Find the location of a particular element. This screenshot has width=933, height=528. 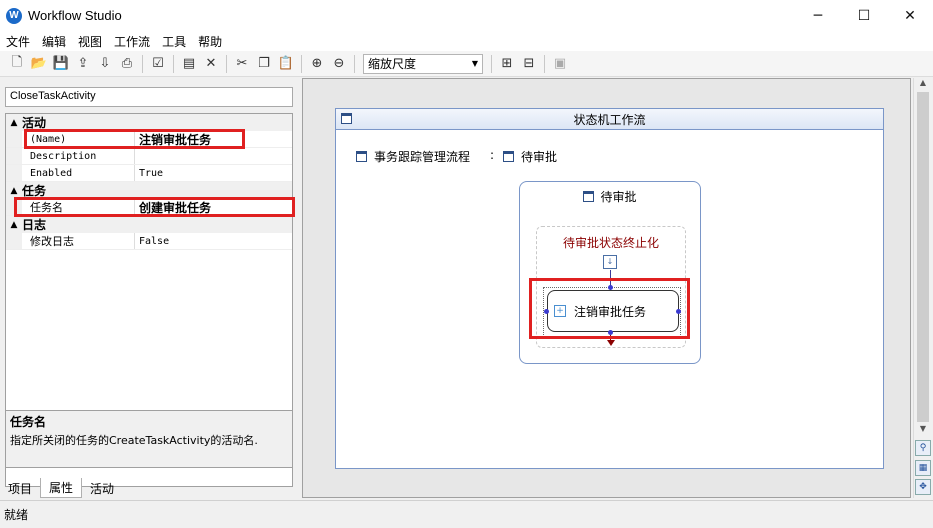

menu-help: 帮助 is located at coordinates (210, 41).